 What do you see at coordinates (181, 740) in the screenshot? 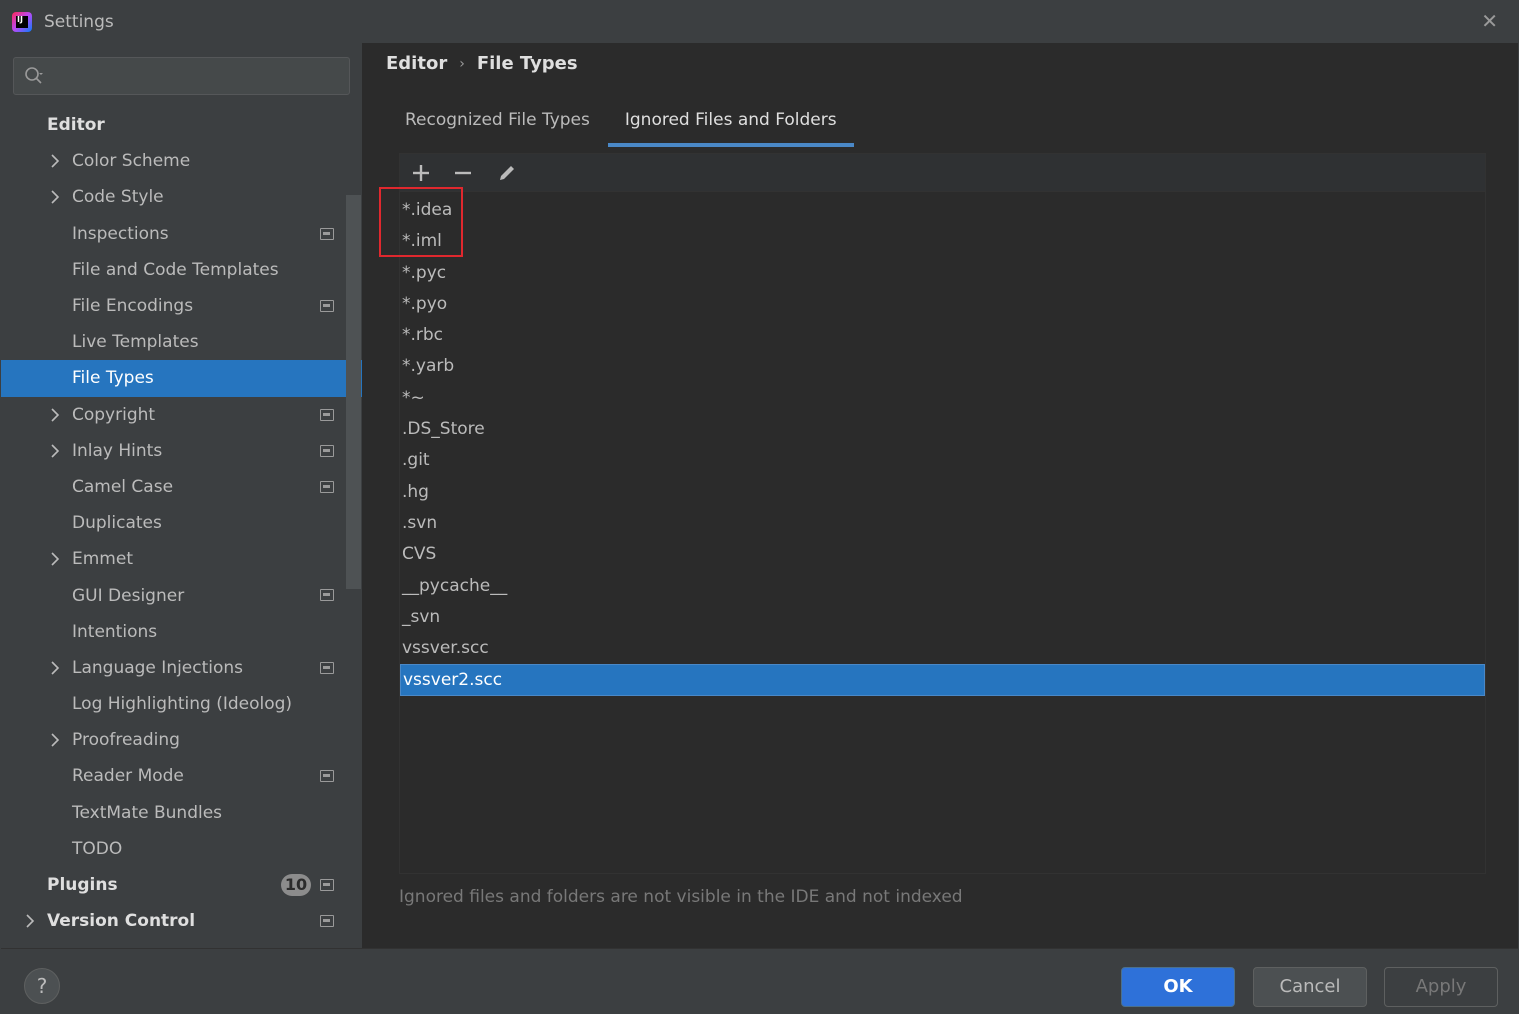
I see `sidebar-item-proofreading: Proofreading` at bounding box center [181, 740].